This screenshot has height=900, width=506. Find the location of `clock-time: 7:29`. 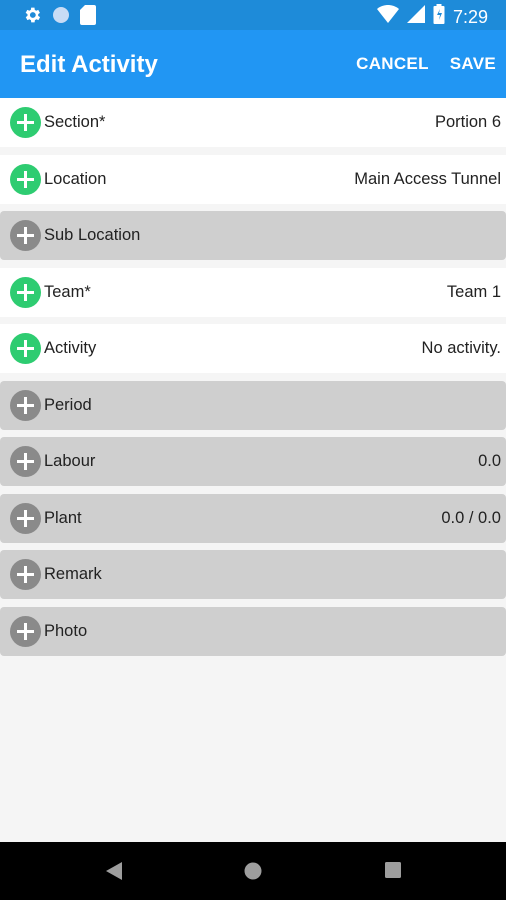

clock-time: 7:29 is located at coordinates (470, 16).